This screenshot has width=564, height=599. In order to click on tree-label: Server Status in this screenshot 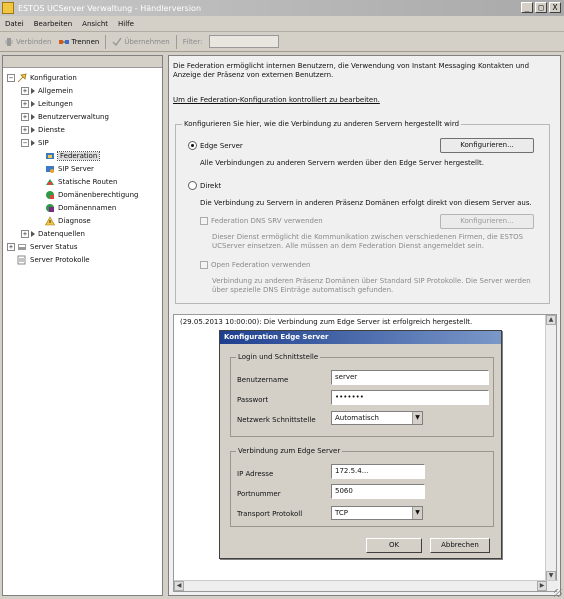, I will do `click(54, 247)`.